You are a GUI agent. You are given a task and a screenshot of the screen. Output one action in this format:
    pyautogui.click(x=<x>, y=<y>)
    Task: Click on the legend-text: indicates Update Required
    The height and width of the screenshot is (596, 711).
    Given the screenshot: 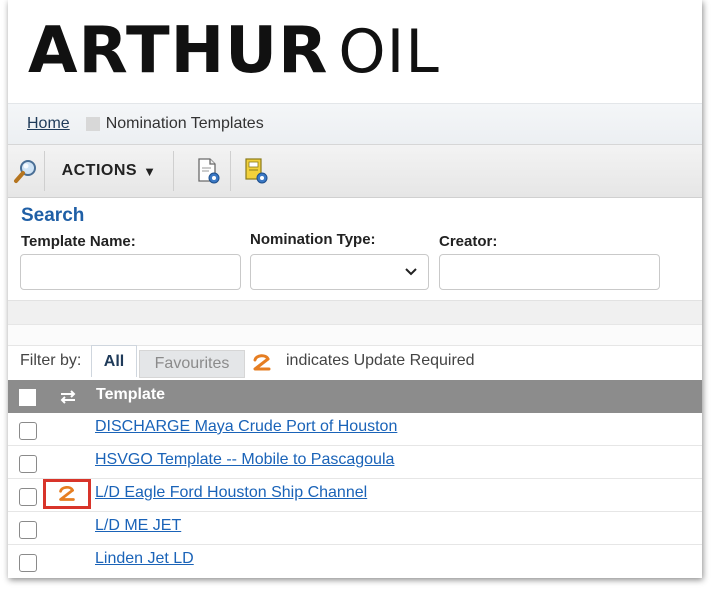 What is the action you would take?
    pyautogui.click(x=380, y=360)
    